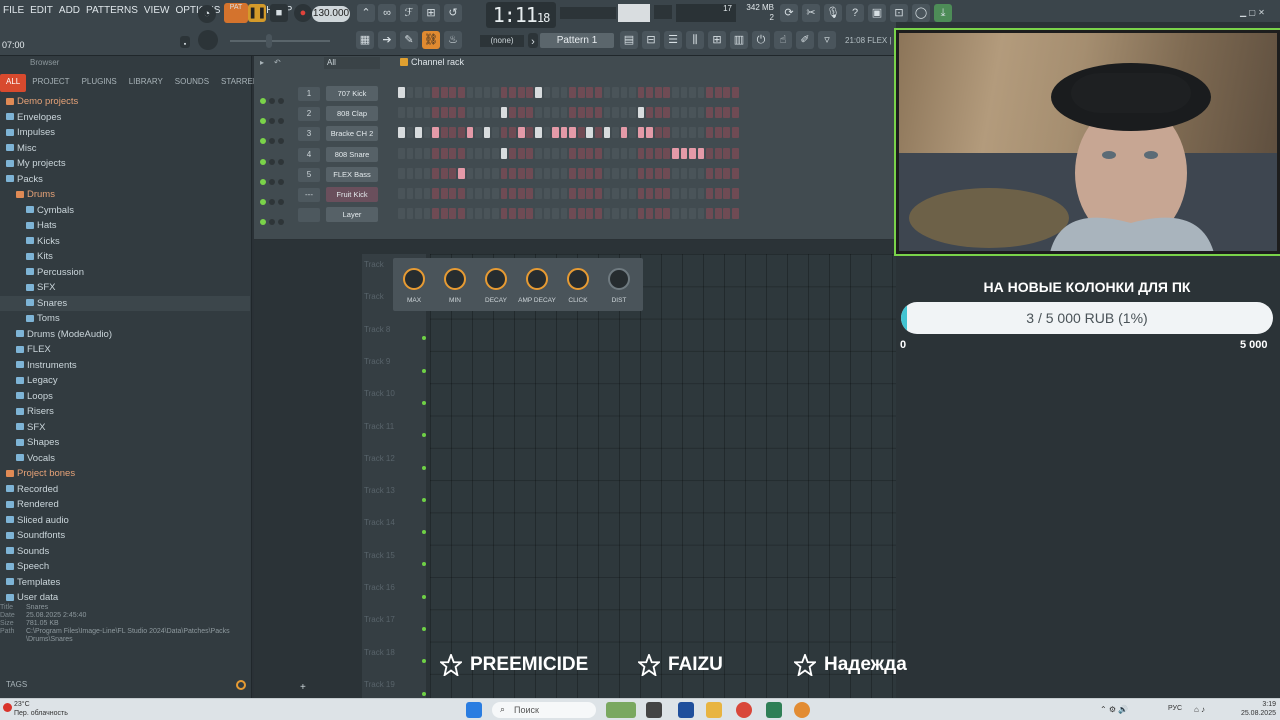 The height and width of the screenshot is (720, 1280). What do you see at coordinates (125, 350) in the screenshot?
I see `browser-item: FLEX` at bounding box center [125, 350].